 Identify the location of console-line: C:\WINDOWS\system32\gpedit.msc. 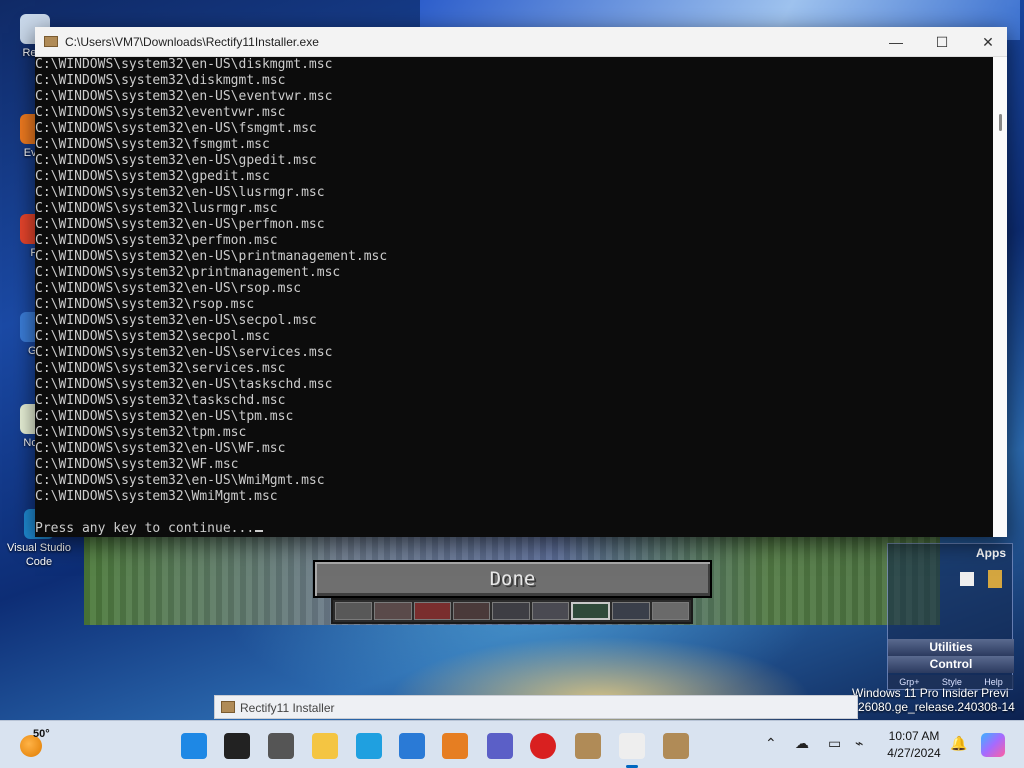
(152, 176).